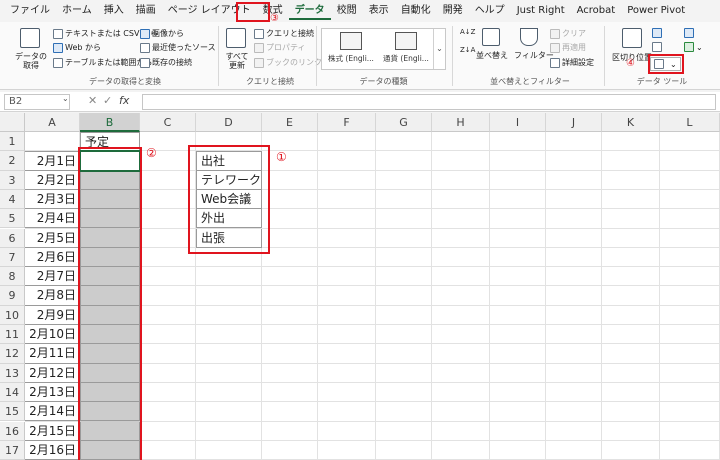 This screenshot has width=720, height=460. Describe the element at coordinates (416, 11) in the screenshot. I see `tab-9: 自動化` at that location.